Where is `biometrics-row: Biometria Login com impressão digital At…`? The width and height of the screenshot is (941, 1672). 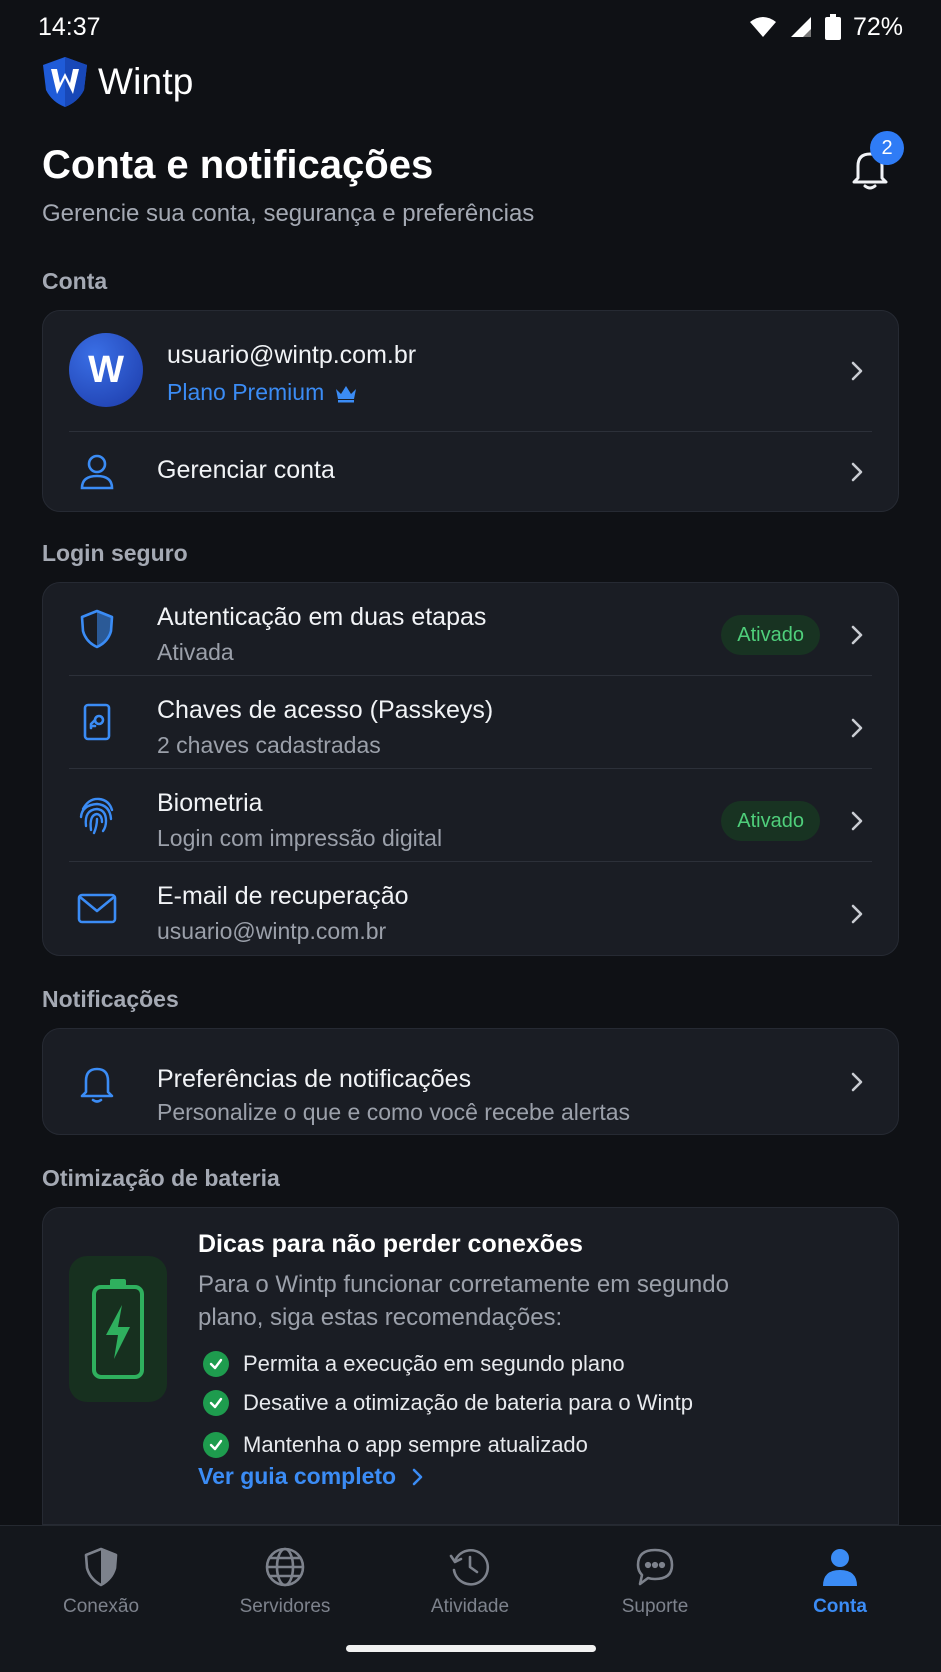
biometrics-row: Biometria Login com impressão digital At… is located at coordinates (470, 815).